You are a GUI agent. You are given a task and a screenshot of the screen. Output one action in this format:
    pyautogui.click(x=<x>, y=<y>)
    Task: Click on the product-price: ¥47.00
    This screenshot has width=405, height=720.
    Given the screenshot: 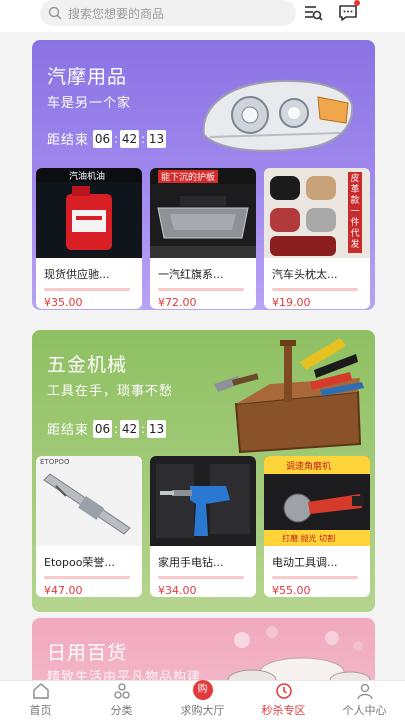 What is the action you would take?
    pyautogui.click(x=63, y=590)
    